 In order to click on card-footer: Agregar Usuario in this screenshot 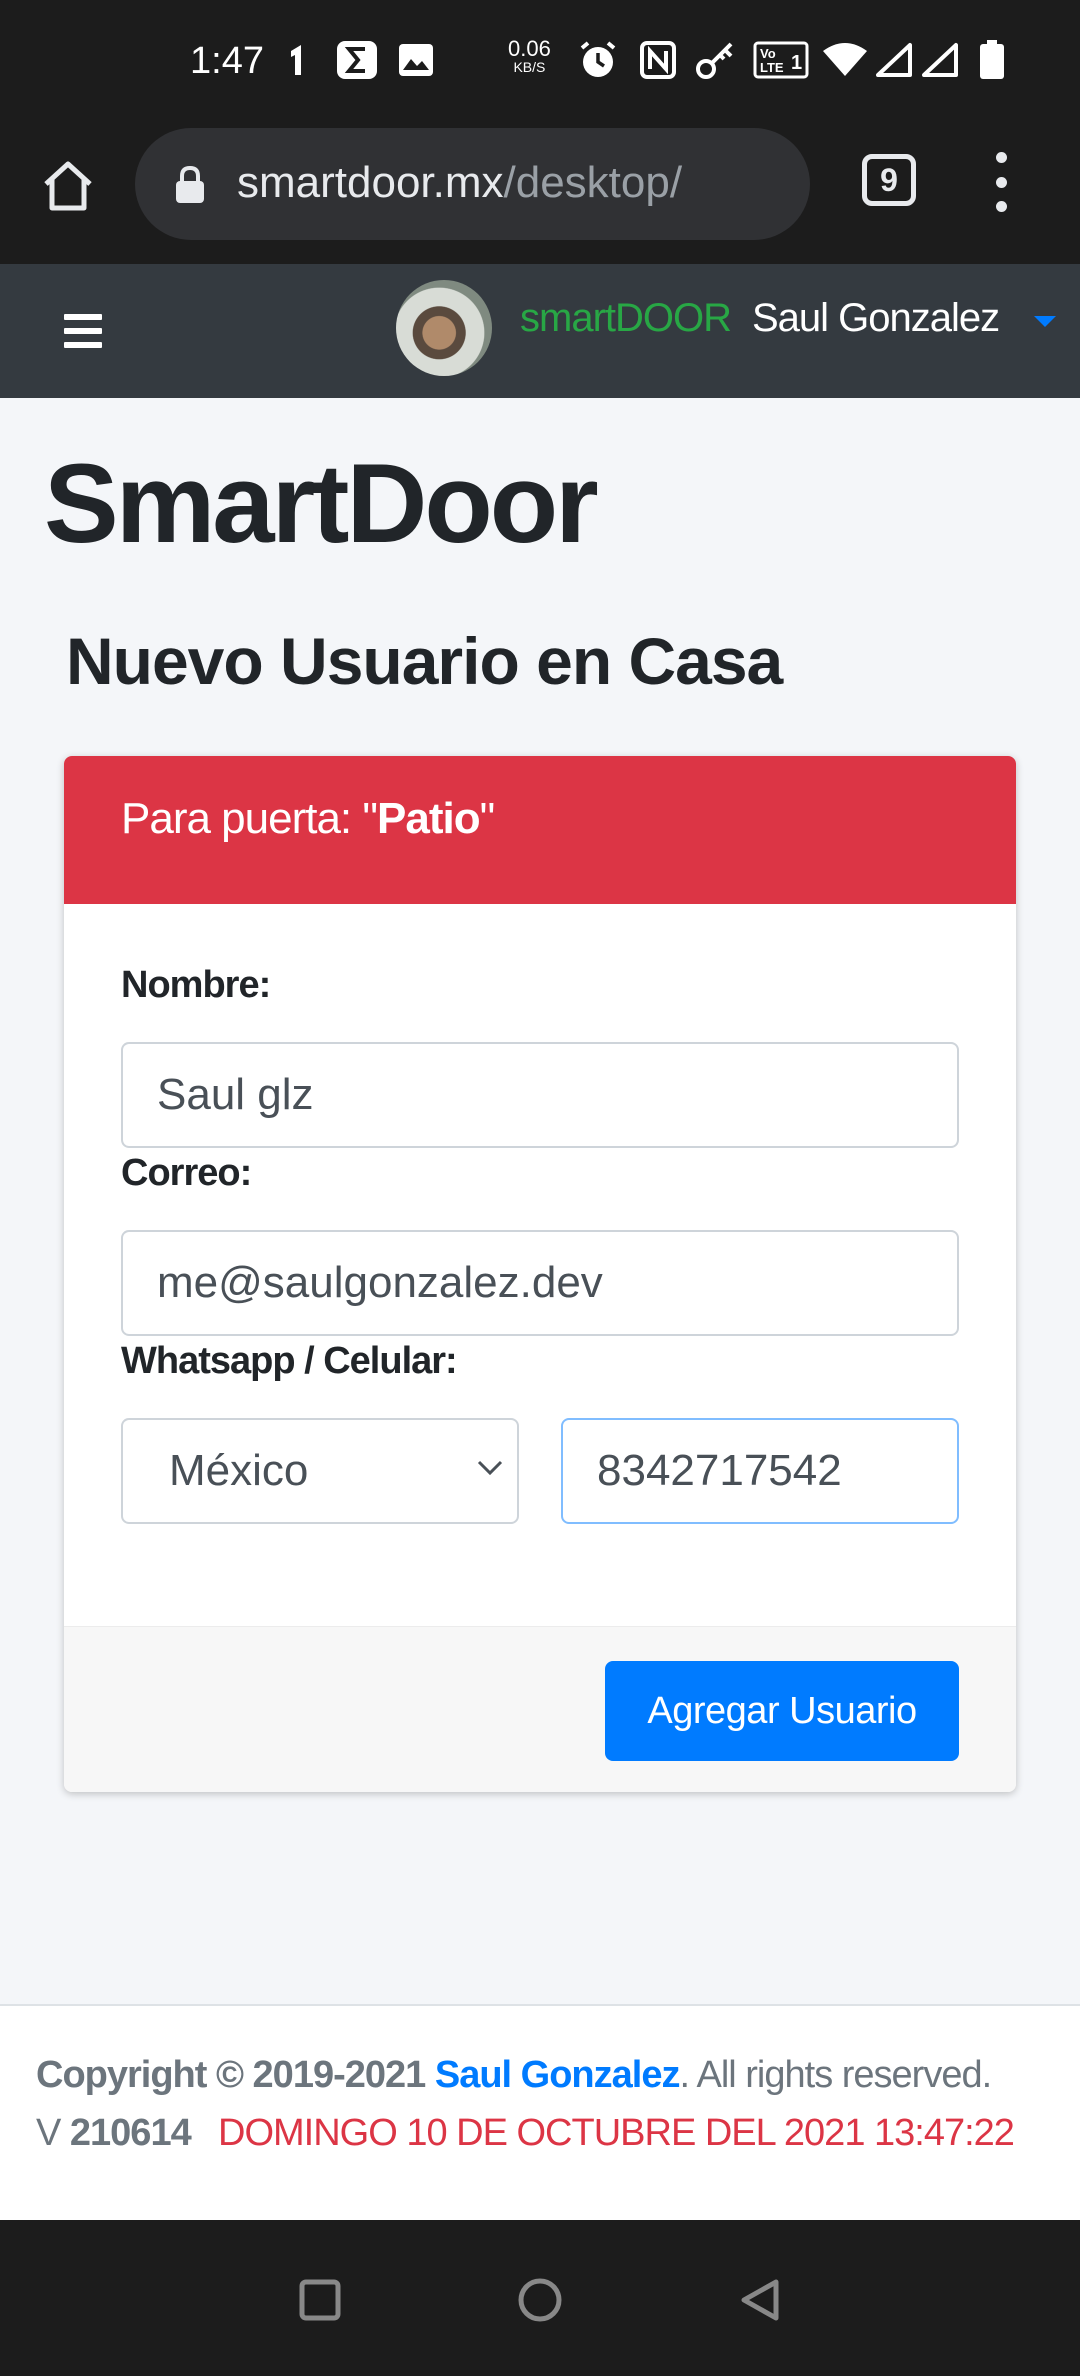, I will do `click(540, 1709)`.